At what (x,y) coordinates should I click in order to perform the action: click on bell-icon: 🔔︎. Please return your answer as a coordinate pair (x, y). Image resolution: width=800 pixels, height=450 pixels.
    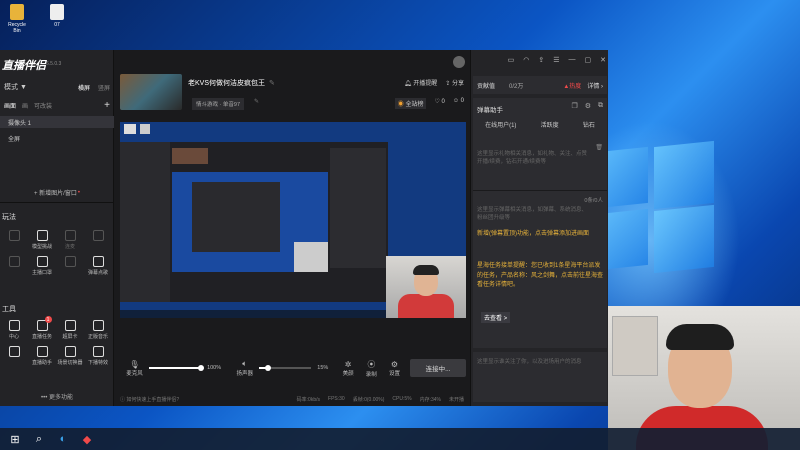
    Looking at the image, I should click on (407, 84).